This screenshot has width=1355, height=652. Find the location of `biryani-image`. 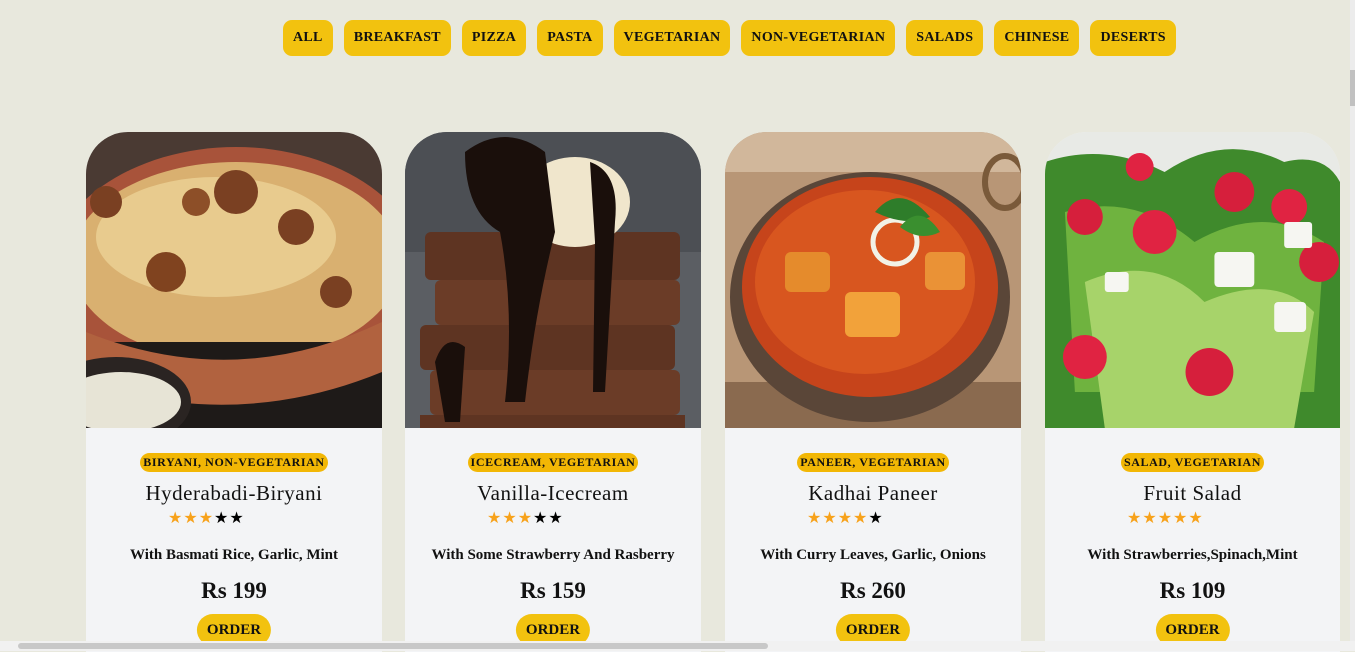

biryani-image is located at coordinates (234, 280).